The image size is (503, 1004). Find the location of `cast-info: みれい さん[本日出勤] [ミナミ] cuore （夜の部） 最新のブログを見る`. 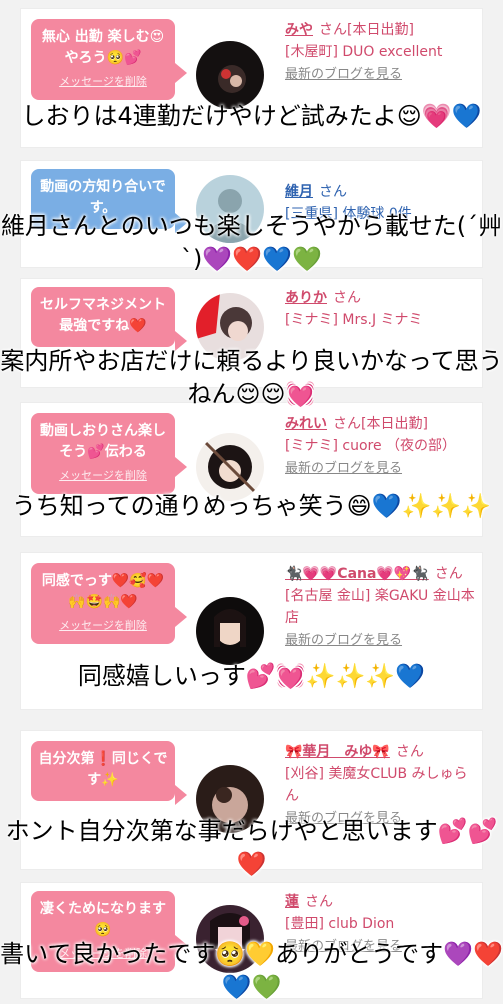

cast-info: みれい さん[本日出勤] [ミナミ] cuore （夜の部） 最新のブログを見る is located at coordinates (380, 446).